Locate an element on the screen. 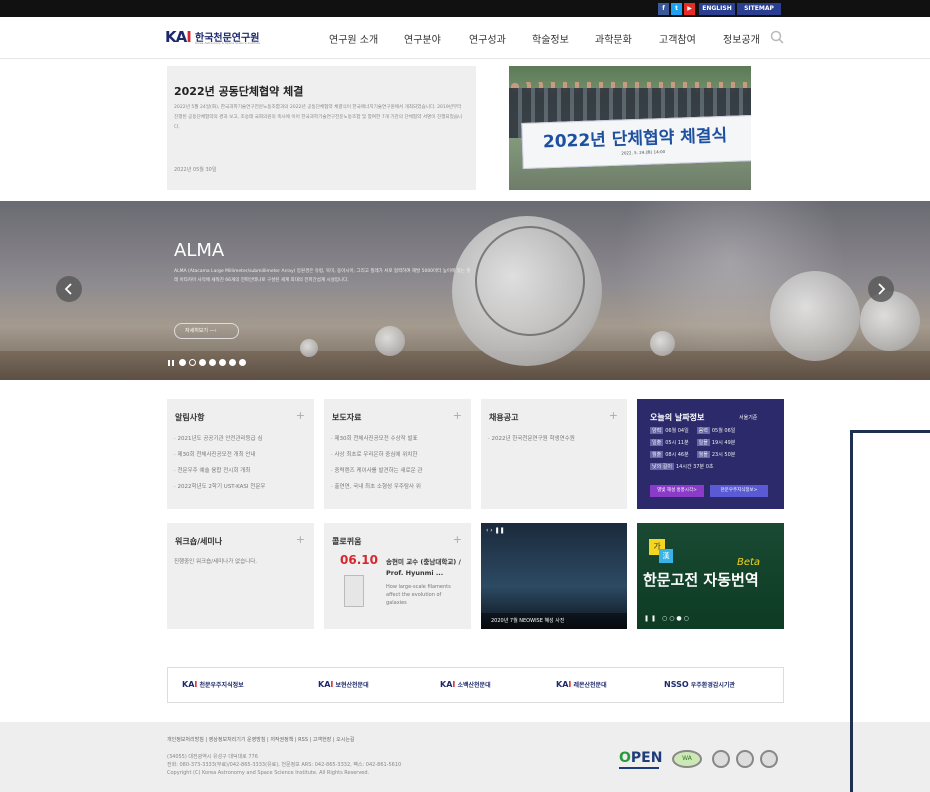  nav-research: 연구분야 is located at coordinates (422, 38).